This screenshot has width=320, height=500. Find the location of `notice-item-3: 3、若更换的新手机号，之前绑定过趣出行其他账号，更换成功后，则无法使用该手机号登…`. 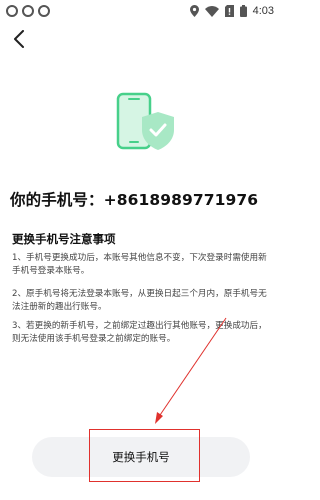

notice-item-3: 3、若更换的新手机号，之前绑定过趣出行其他账号，更换成功后，则无法使用该手机号登… is located at coordinates (139, 332).